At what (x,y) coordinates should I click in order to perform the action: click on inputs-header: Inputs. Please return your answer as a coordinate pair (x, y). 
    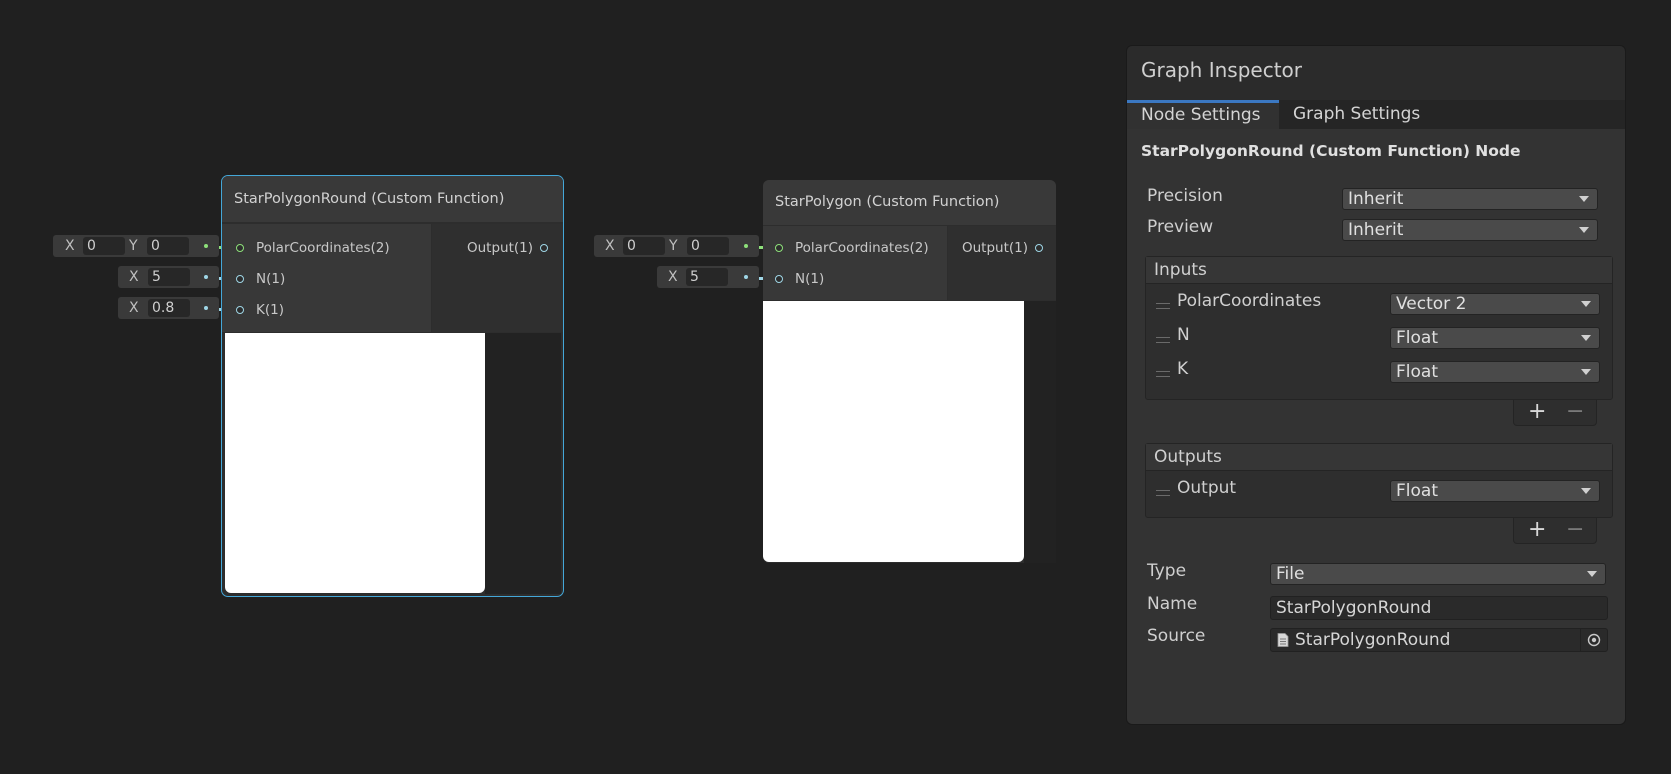
    Looking at the image, I should click on (1379, 270).